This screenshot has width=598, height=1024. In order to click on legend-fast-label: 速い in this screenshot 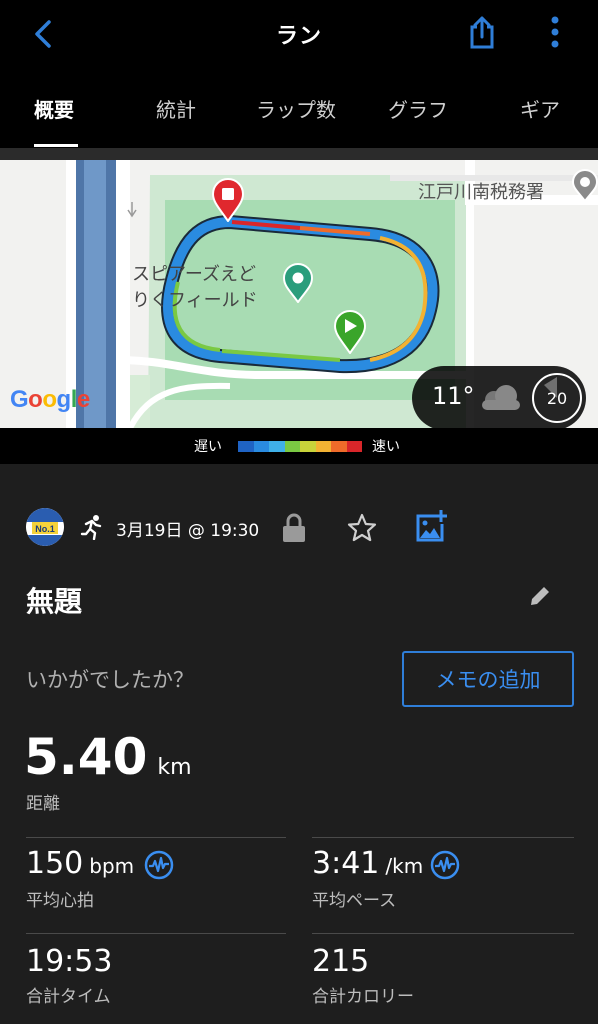, I will do `click(386, 447)`.